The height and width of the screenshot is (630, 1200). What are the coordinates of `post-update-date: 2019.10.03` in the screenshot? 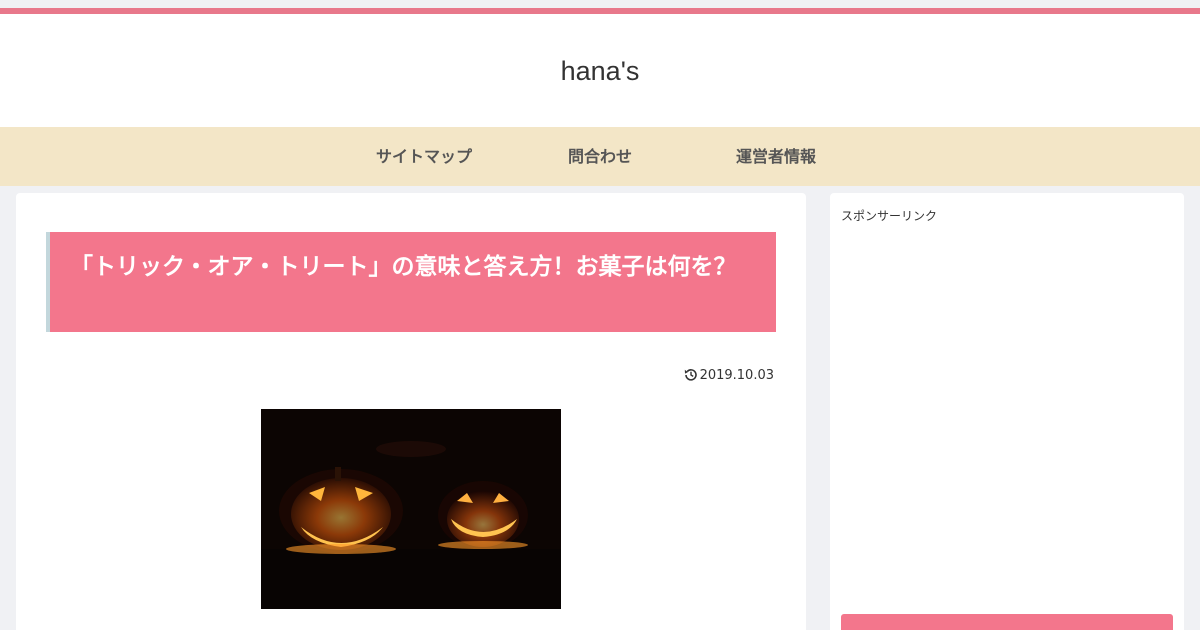 It's located at (729, 375).